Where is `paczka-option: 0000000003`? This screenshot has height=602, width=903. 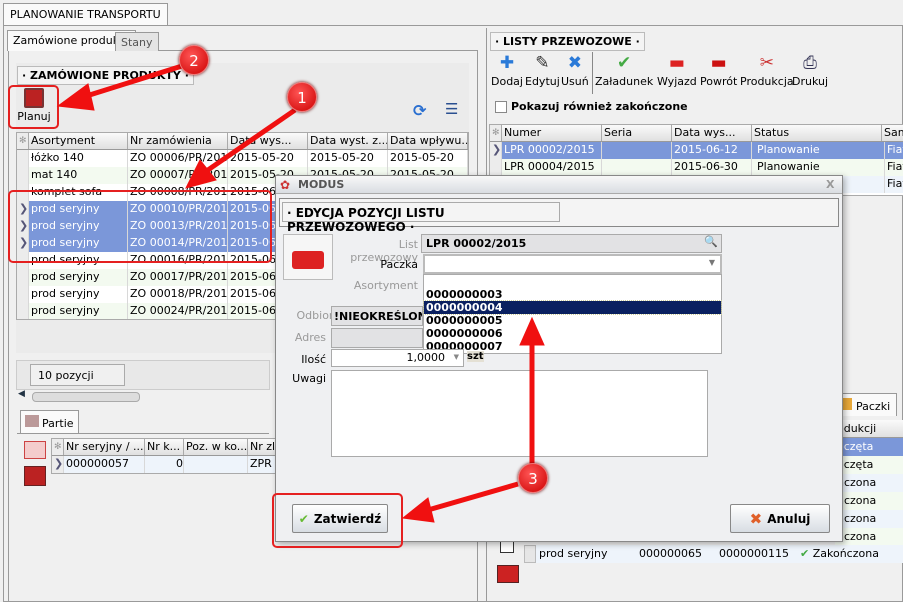 paczka-option: 0000000003 is located at coordinates (572, 294).